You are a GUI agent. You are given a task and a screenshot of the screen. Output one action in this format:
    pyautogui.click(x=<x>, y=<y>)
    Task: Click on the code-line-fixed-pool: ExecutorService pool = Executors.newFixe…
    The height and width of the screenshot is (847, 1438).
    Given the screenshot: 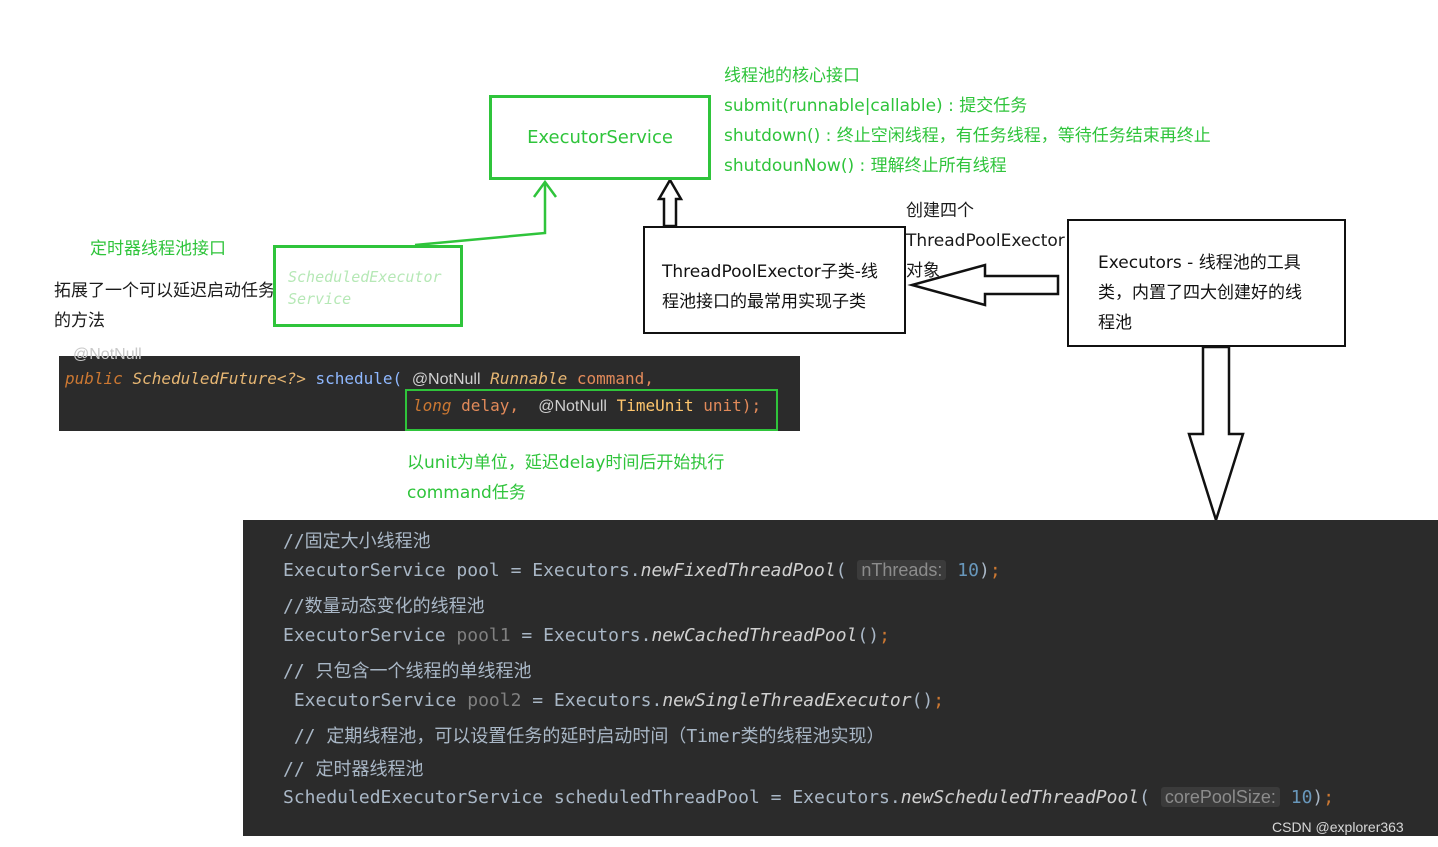 What is the action you would take?
    pyautogui.click(x=642, y=570)
    